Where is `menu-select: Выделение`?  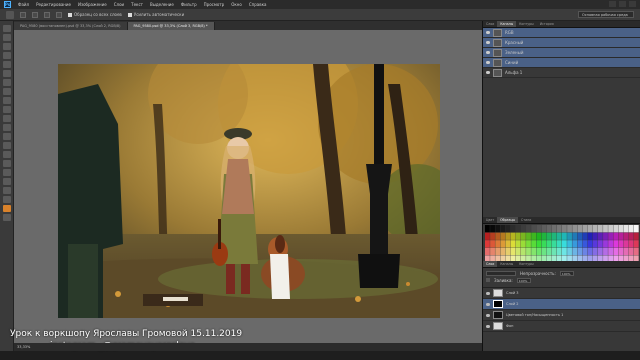 menu-select: Выделение is located at coordinates (162, 4).